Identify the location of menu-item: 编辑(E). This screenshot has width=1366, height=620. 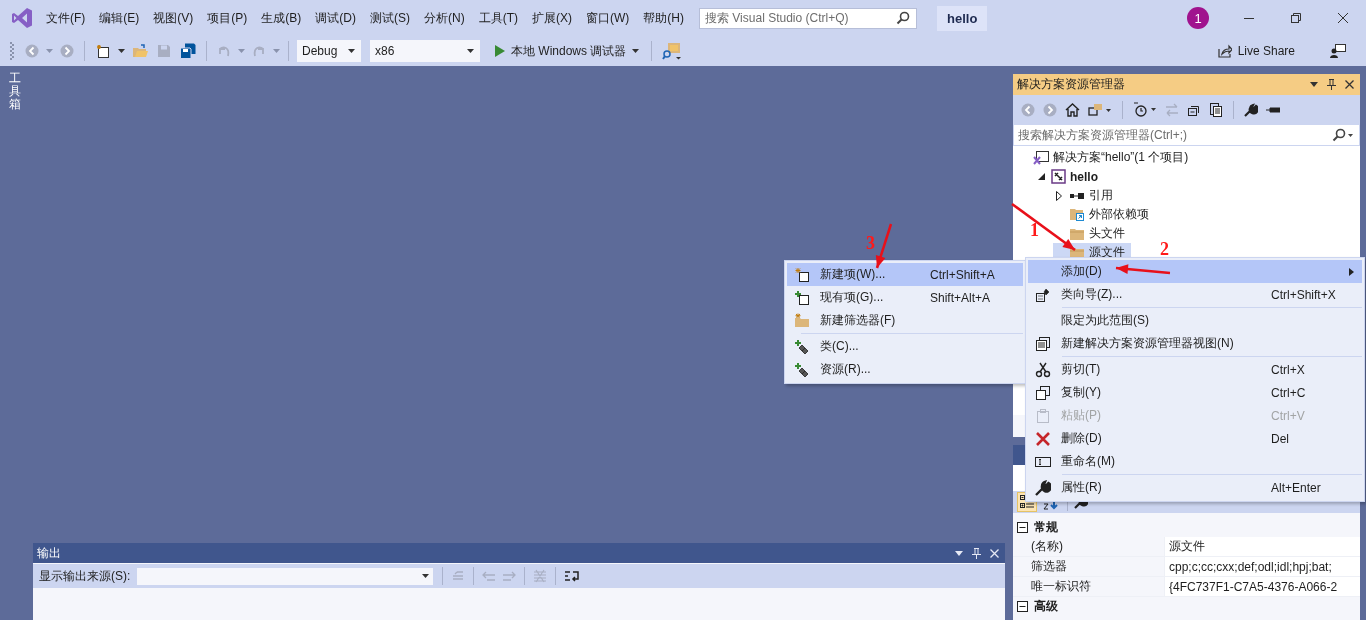
(119, 18).